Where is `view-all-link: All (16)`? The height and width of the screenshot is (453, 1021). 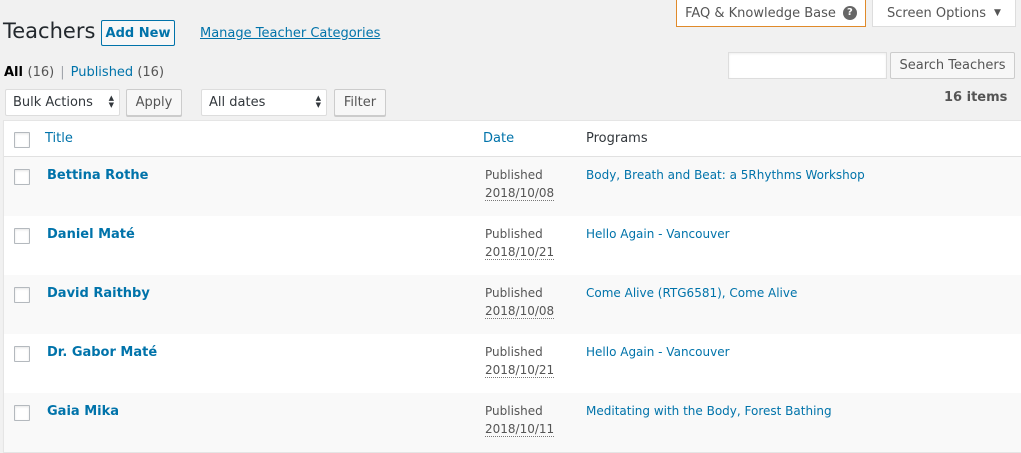
view-all-link: All (16) is located at coordinates (29, 72).